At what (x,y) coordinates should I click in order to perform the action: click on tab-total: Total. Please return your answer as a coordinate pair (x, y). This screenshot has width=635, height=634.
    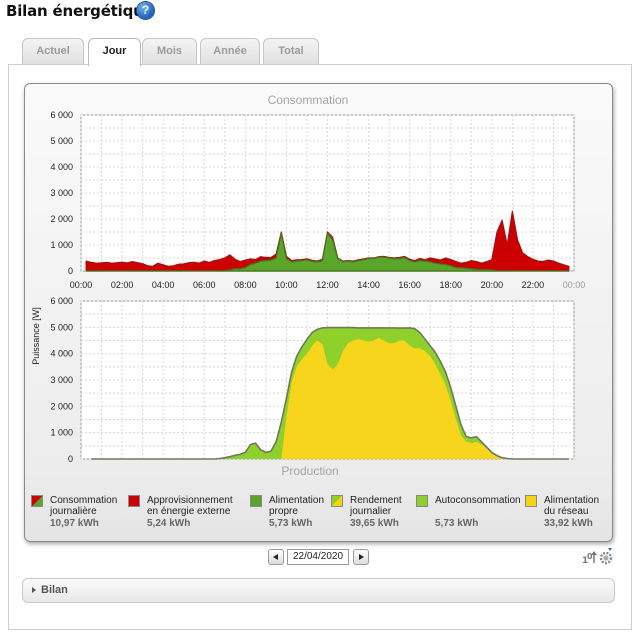
    Looking at the image, I should click on (291, 51).